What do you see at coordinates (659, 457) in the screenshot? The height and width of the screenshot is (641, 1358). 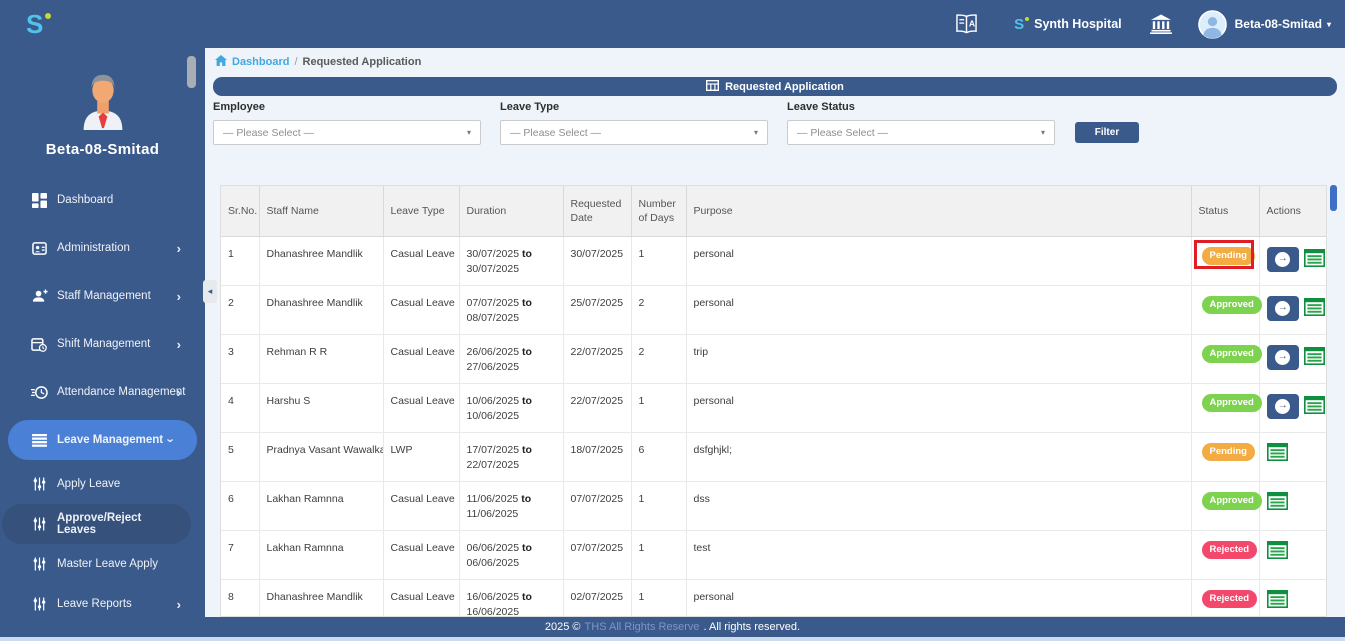 I see `cell-number-of-days: 6` at bounding box center [659, 457].